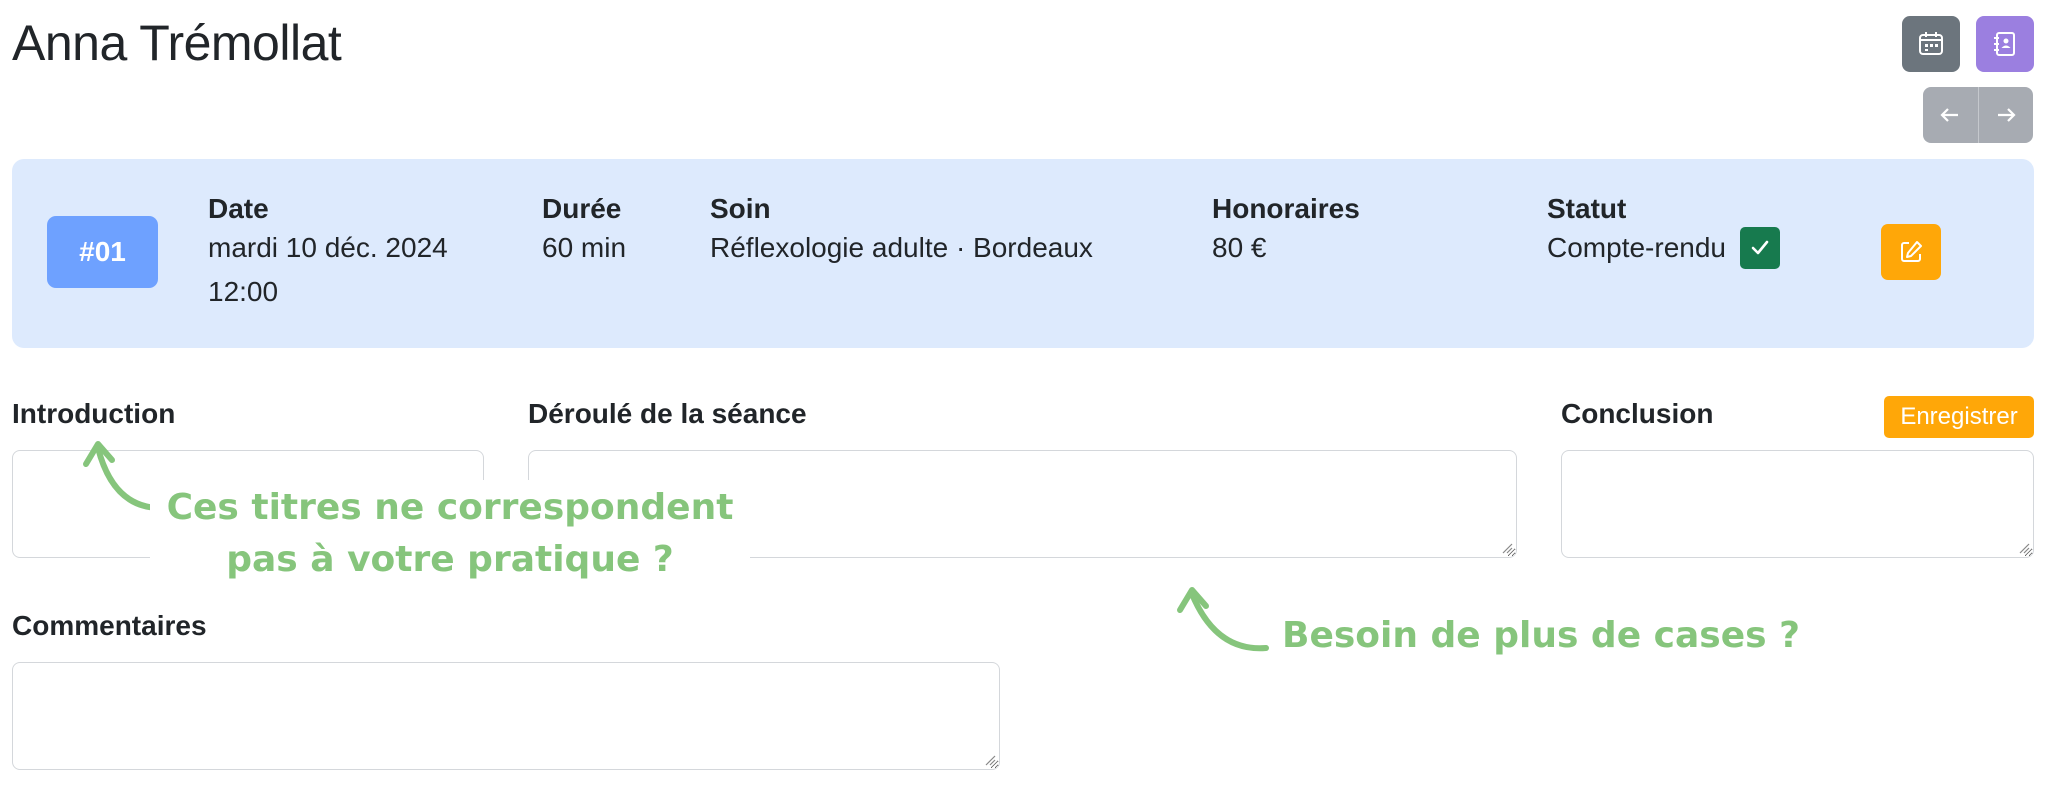 Image resolution: width=2048 pixels, height=802 pixels. Describe the element at coordinates (1223, 619) in the screenshot. I see `annotation-arrow-icon` at that location.